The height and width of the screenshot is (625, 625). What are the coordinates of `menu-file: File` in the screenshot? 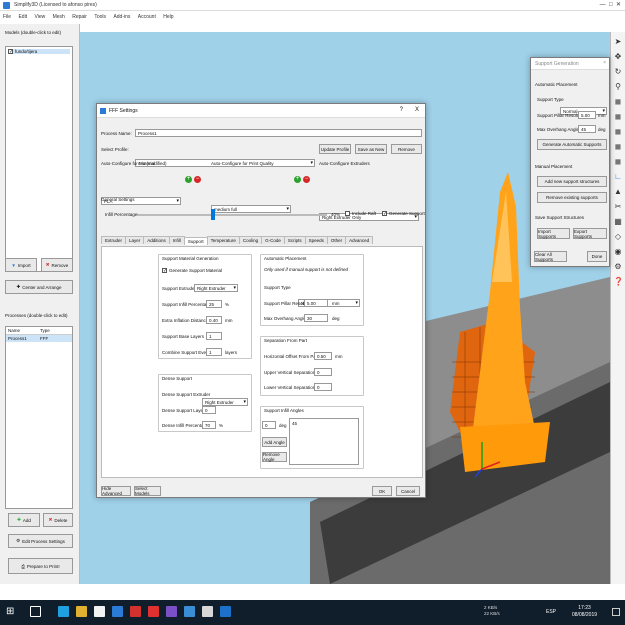 It's located at (7, 17).